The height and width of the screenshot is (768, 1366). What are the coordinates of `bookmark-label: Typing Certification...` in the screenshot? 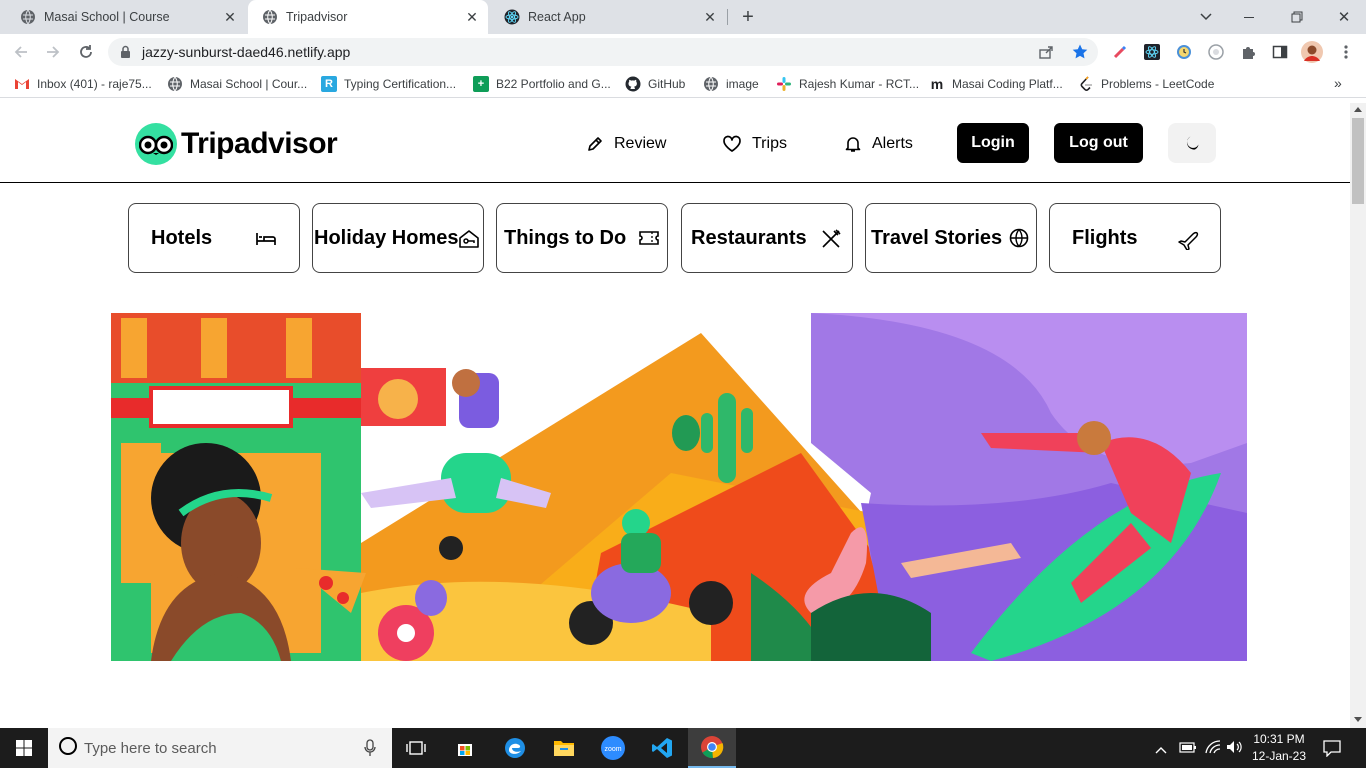 It's located at (400, 84).